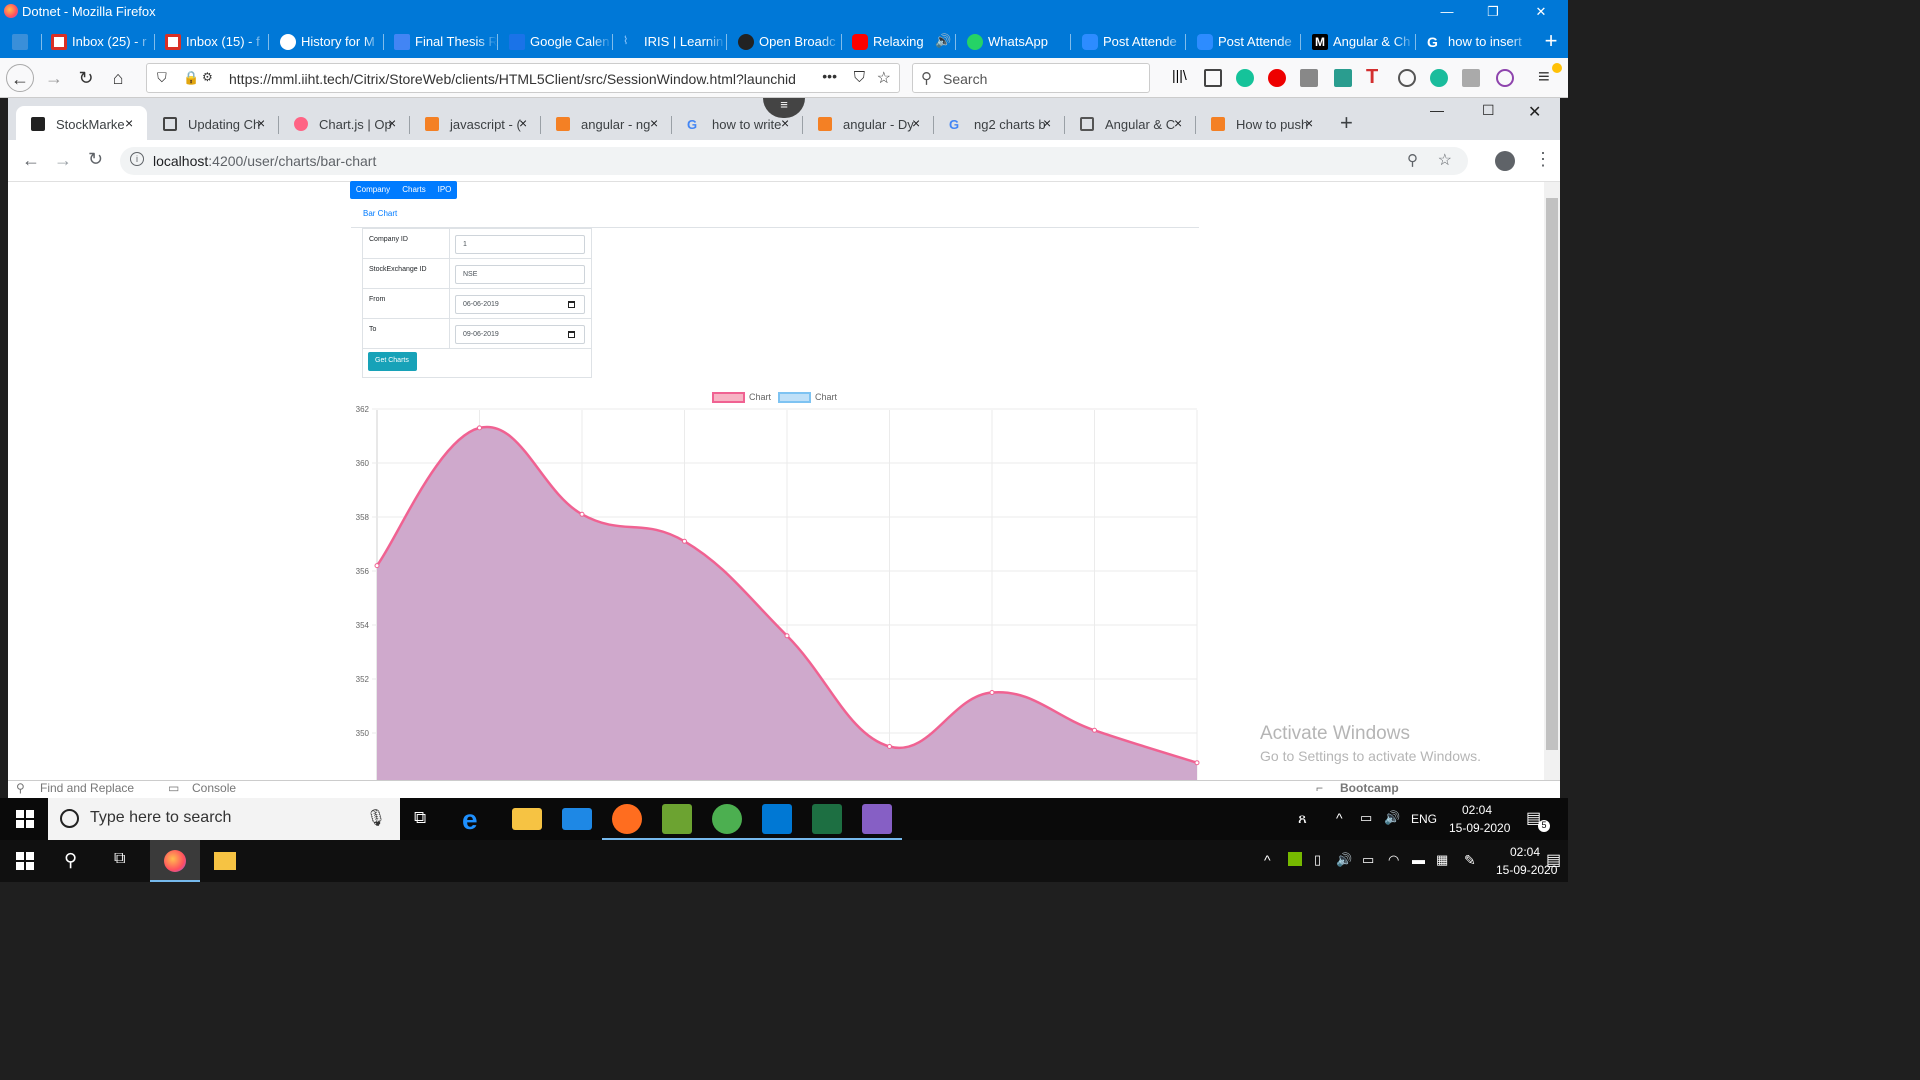 The image size is (1920, 1080). What do you see at coordinates (1477, 810) in the screenshot?
I see `clock-time: 02:04` at bounding box center [1477, 810].